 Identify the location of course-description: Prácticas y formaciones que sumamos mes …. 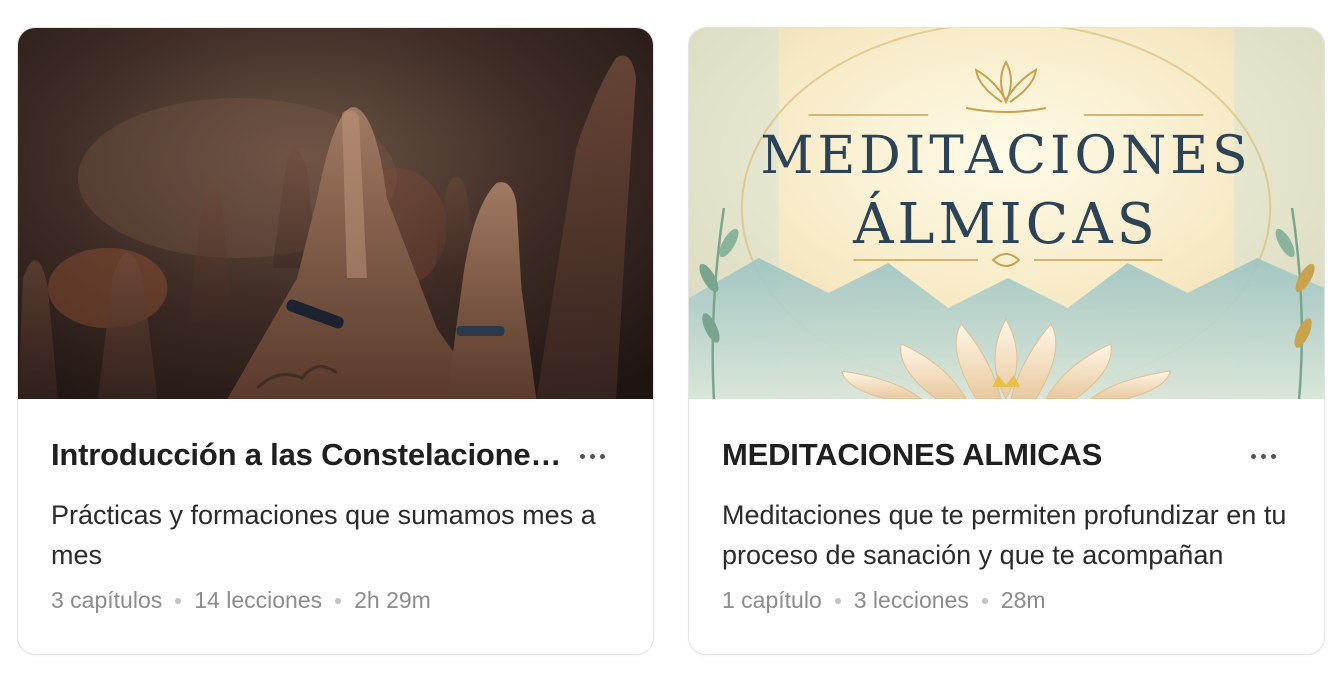
(323, 535).